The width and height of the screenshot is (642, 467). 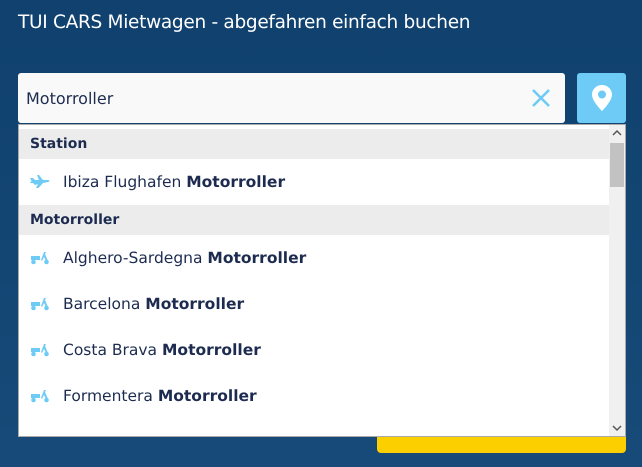 I want to click on clear-icon, so click(x=541, y=98).